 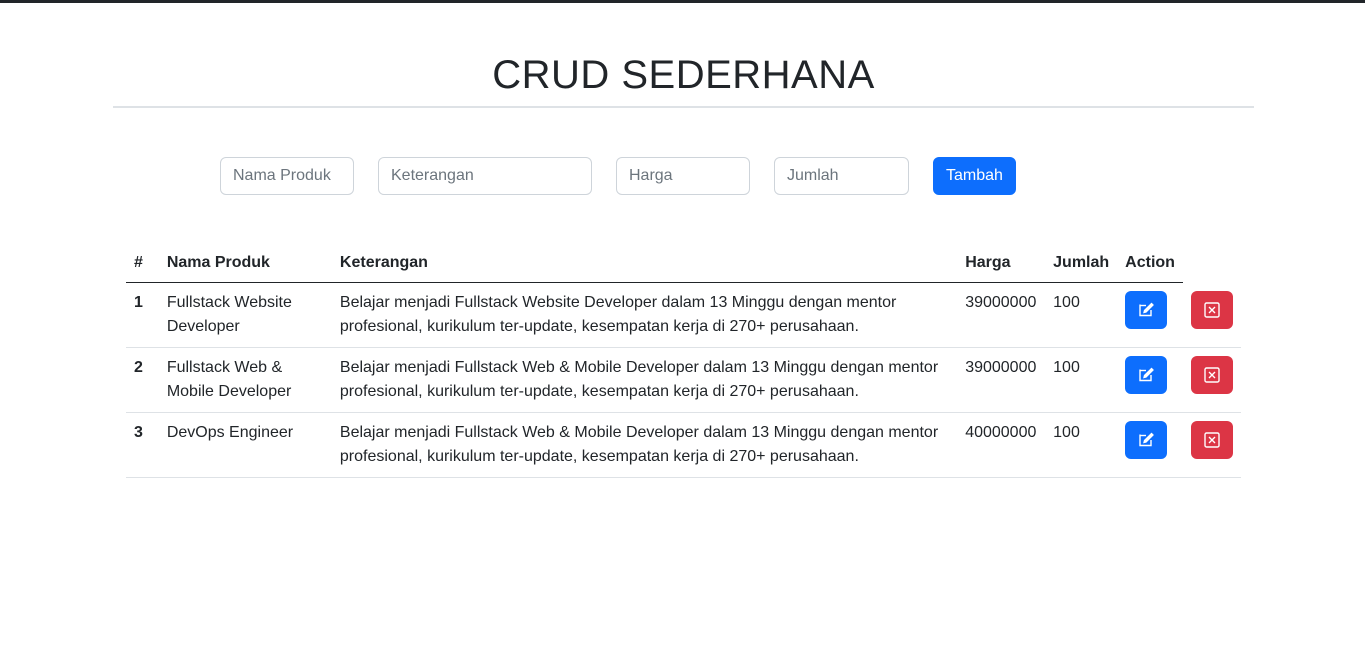 I want to click on title-divider, so click(x=683, y=107).